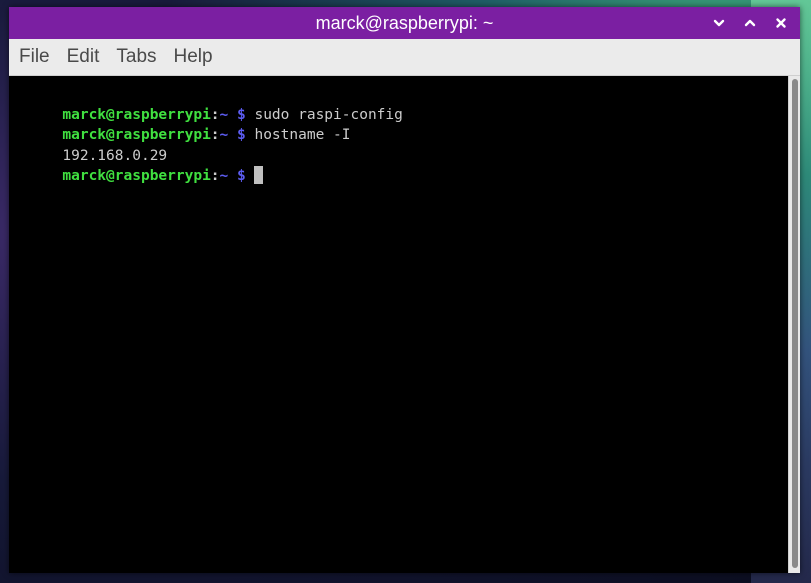 The height and width of the screenshot is (583, 811). I want to click on menu-help: Help, so click(193, 57).